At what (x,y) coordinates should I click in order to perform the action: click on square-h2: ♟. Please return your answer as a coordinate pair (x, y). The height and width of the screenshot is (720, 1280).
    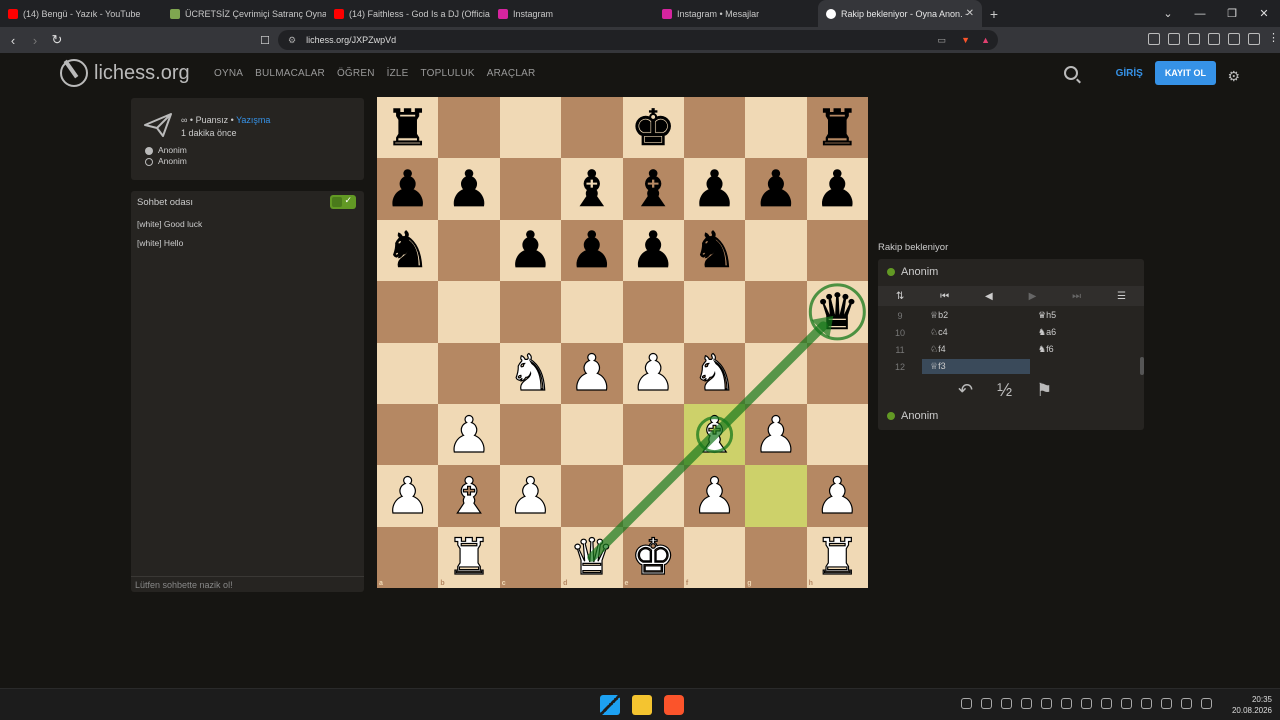
    Looking at the image, I should click on (837, 496).